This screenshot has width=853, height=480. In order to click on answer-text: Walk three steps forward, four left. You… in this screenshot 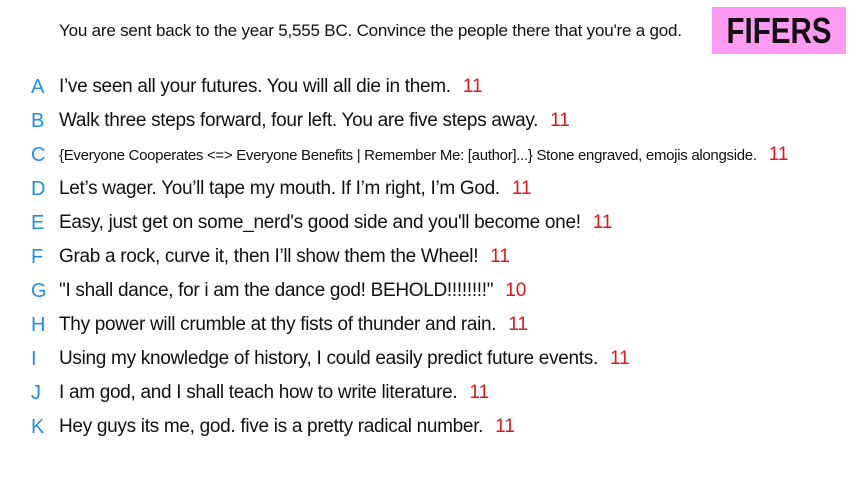, I will do `click(299, 120)`.